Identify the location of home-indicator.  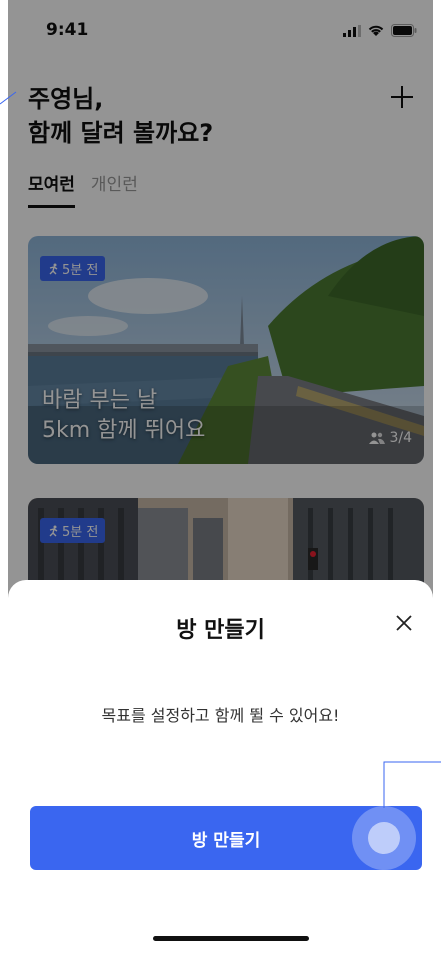
(231, 938).